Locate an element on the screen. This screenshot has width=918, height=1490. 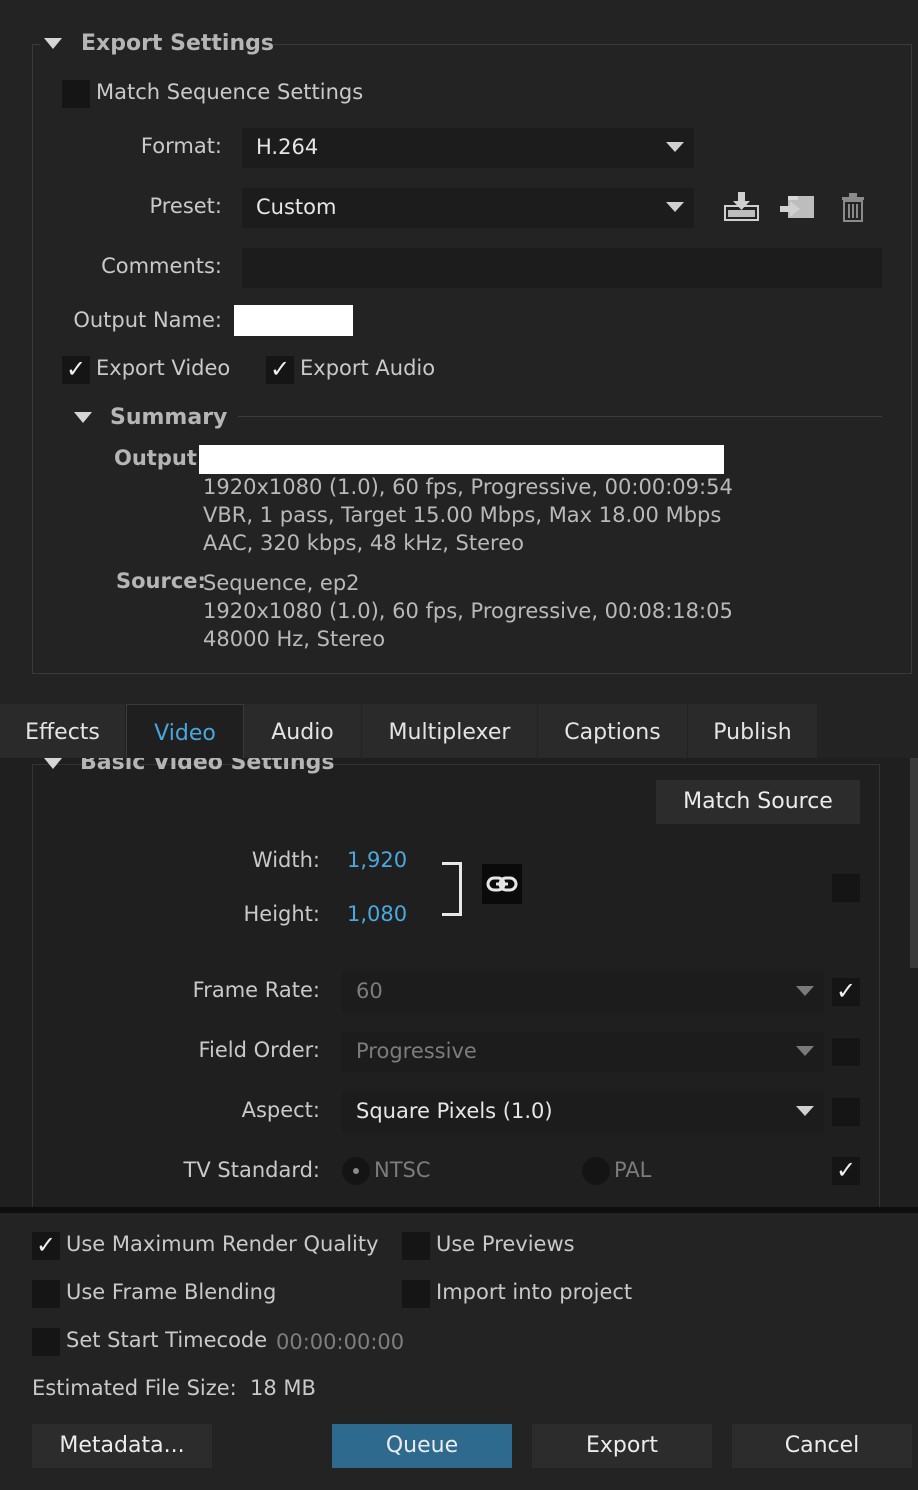
link-dimensions-button is located at coordinates (502, 884).